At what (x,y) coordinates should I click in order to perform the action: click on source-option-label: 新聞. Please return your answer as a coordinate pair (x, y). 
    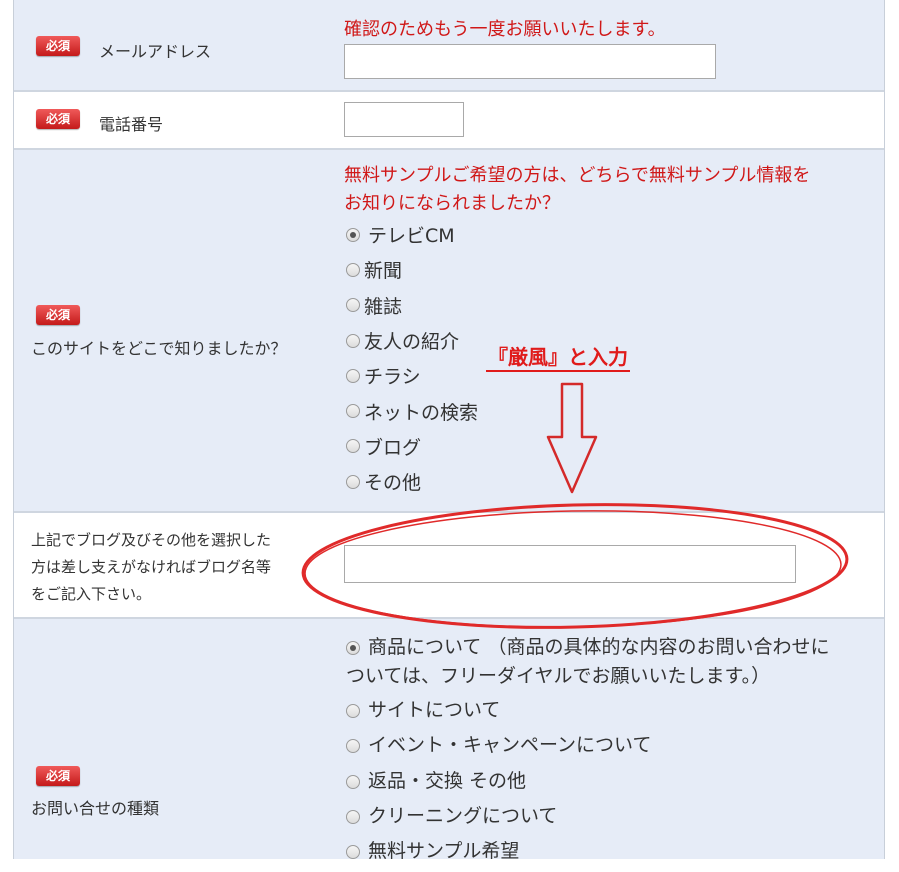
    Looking at the image, I should click on (383, 271).